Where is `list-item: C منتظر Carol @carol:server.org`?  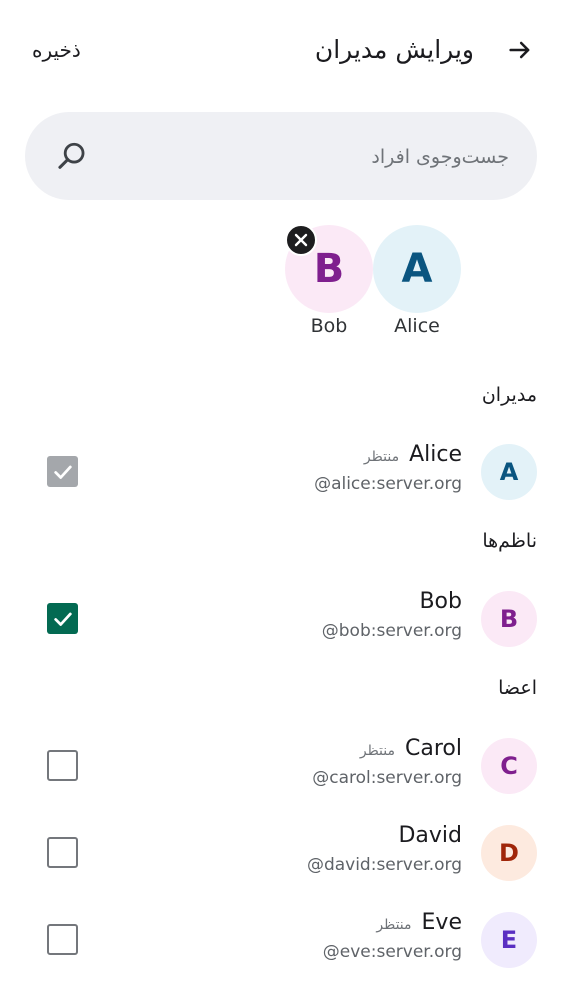 list-item: C منتظر Carol @carol:server.org is located at coordinates (281, 766).